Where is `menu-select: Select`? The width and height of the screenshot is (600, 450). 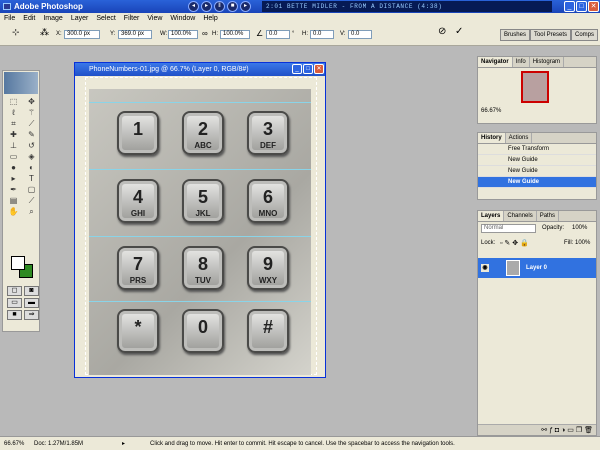
menu-select: Select is located at coordinates (105, 18).